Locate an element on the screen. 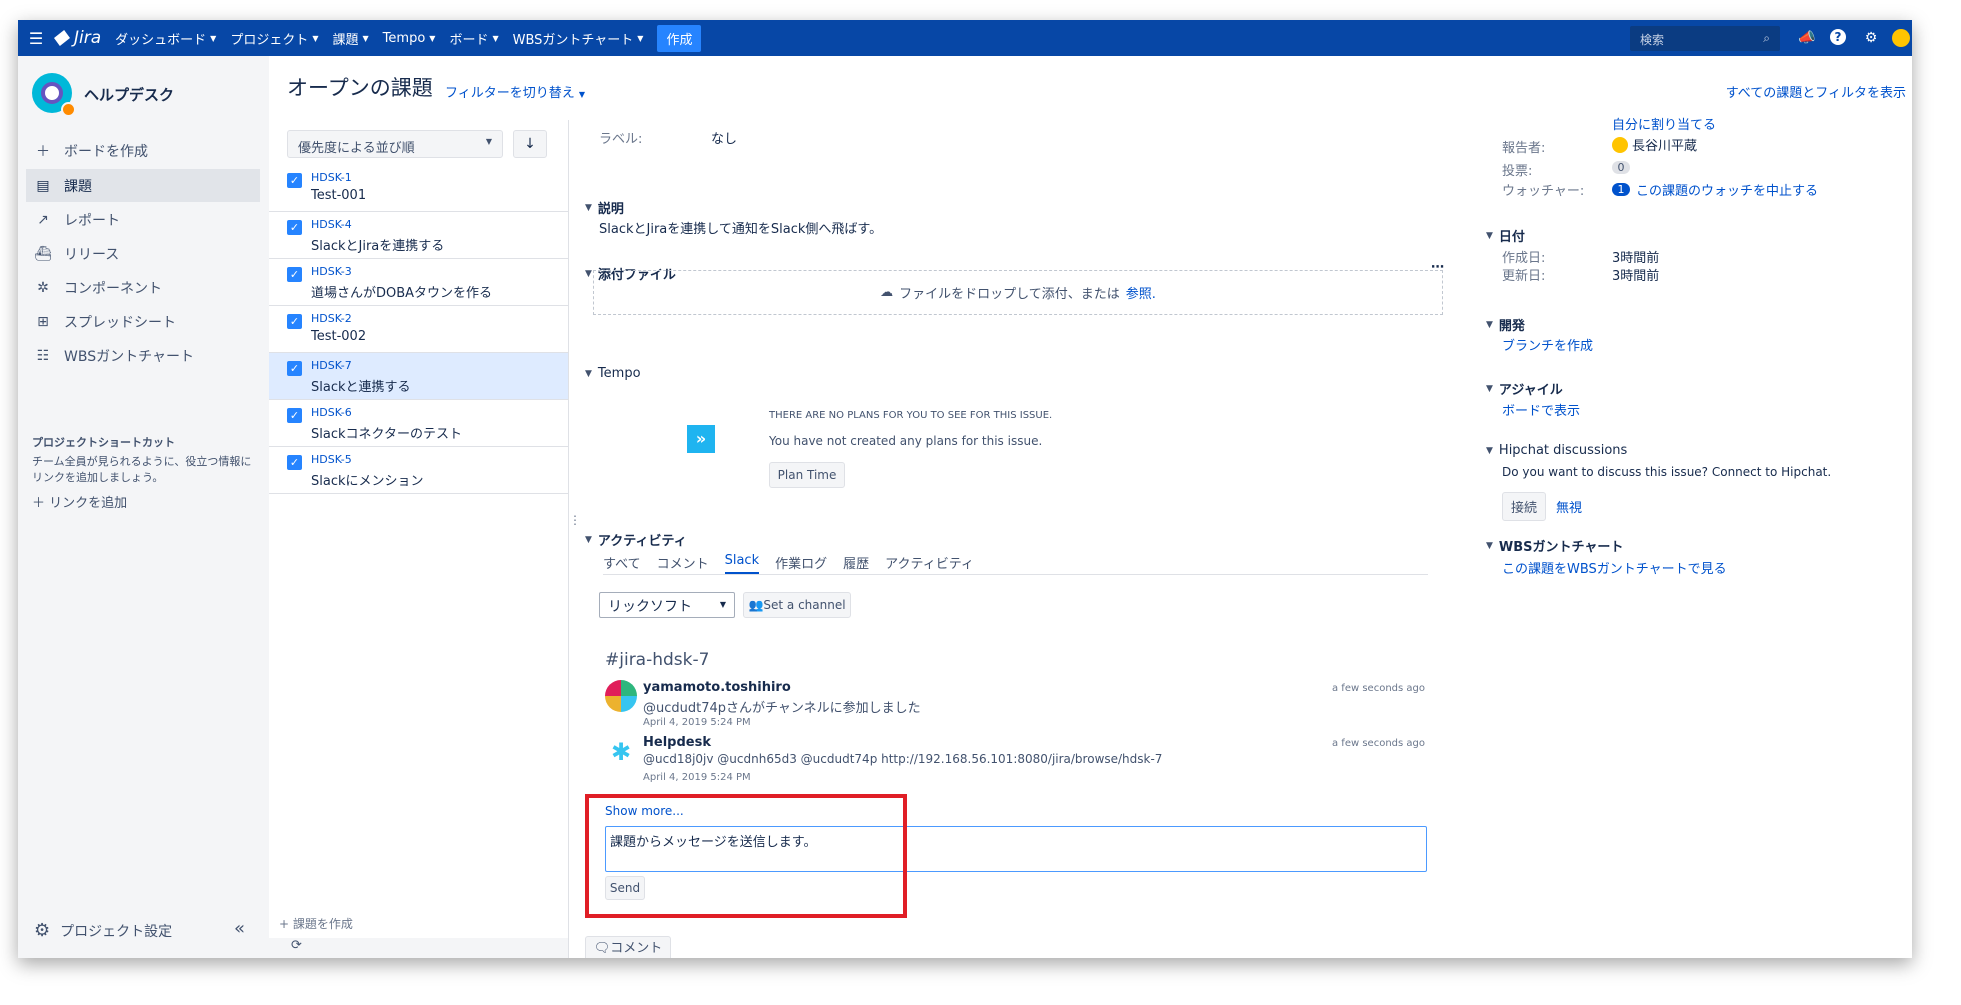 The height and width of the screenshot is (1005, 1961). menu-icon: ☰ is located at coordinates (36, 38).